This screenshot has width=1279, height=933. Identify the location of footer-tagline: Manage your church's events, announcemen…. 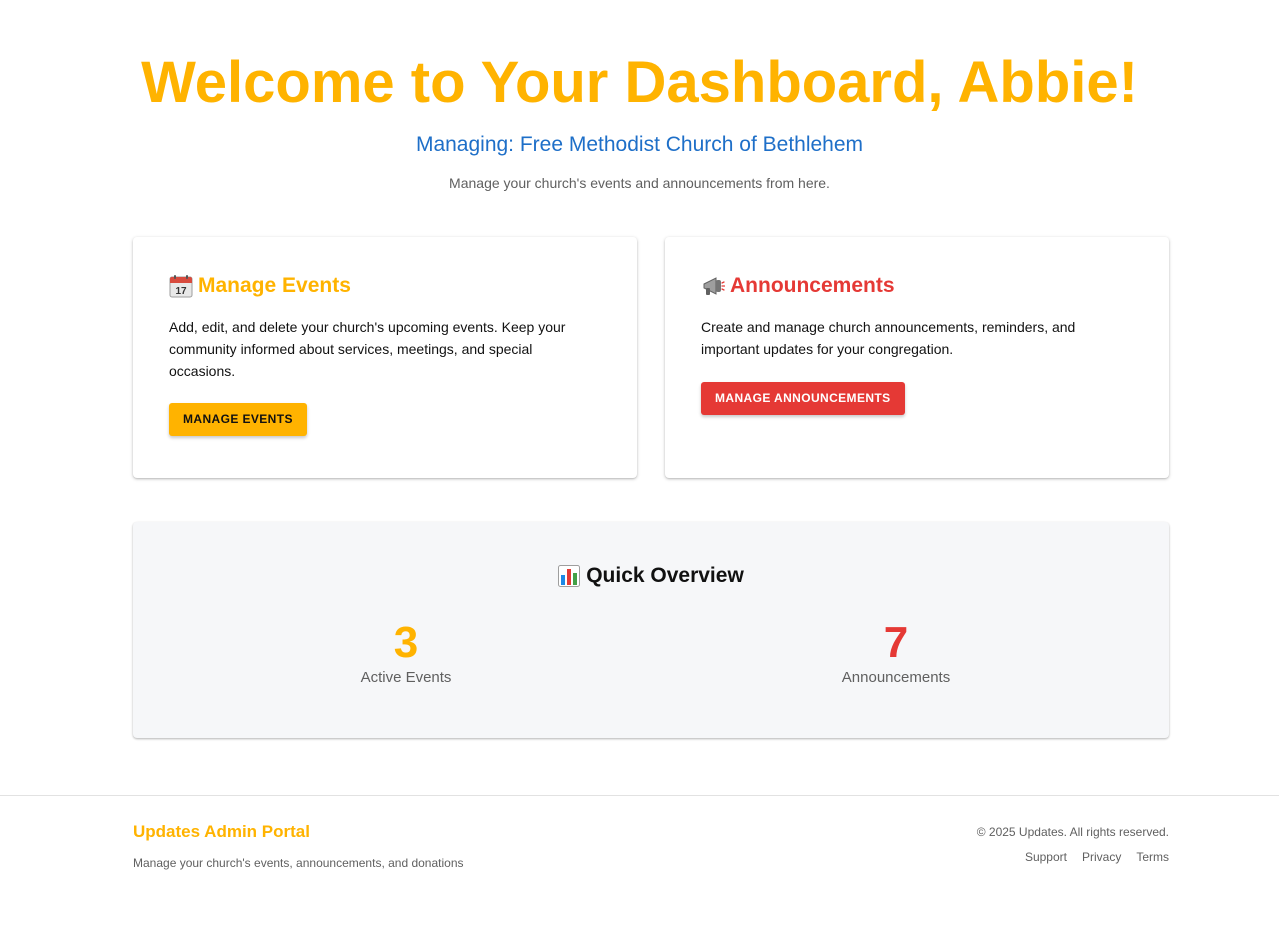
(298, 863).